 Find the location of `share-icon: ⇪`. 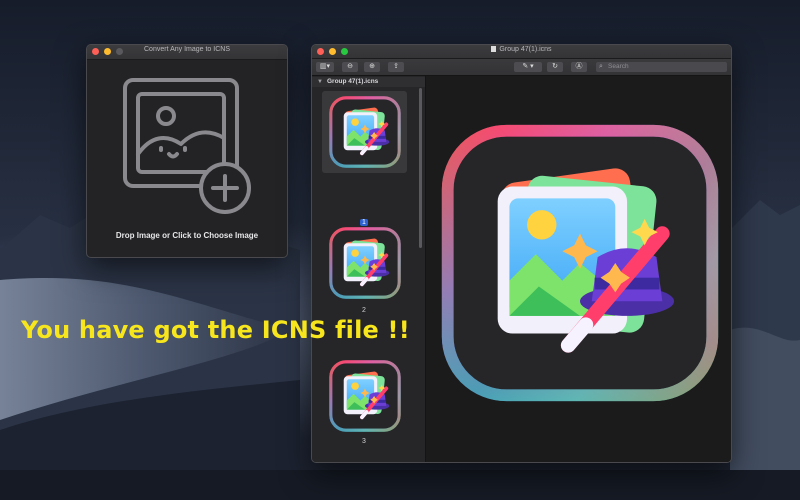

share-icon: ⇪ is located at coordinates (396, 66).